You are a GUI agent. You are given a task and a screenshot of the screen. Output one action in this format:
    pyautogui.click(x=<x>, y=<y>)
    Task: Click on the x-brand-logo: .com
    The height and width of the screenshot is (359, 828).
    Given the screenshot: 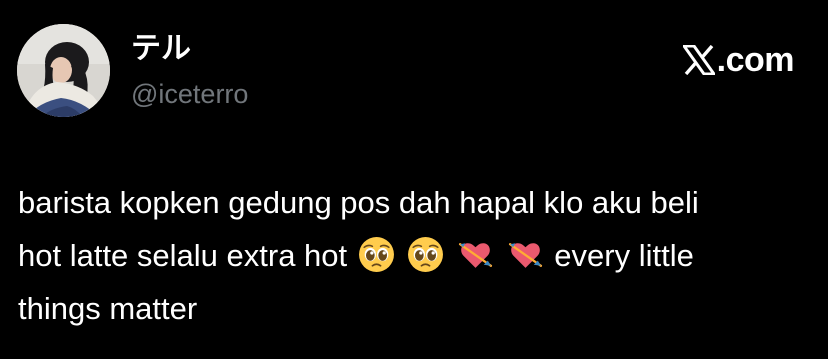 What is the action you would take?
    pyautogui.click(x=738, y=60)
    